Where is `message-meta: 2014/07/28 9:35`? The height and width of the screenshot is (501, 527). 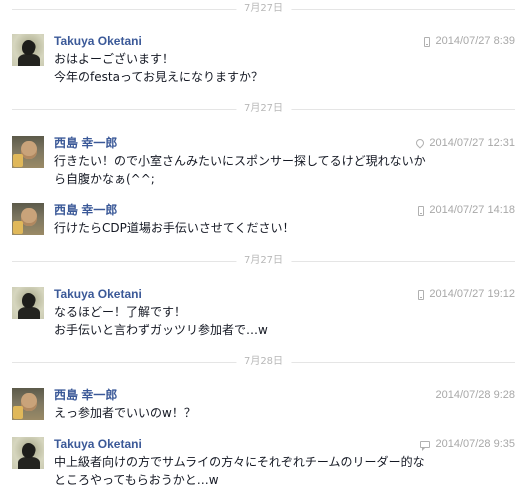 message-meta: 2014/07/28 9:35 is located at coordinates (467, 444).